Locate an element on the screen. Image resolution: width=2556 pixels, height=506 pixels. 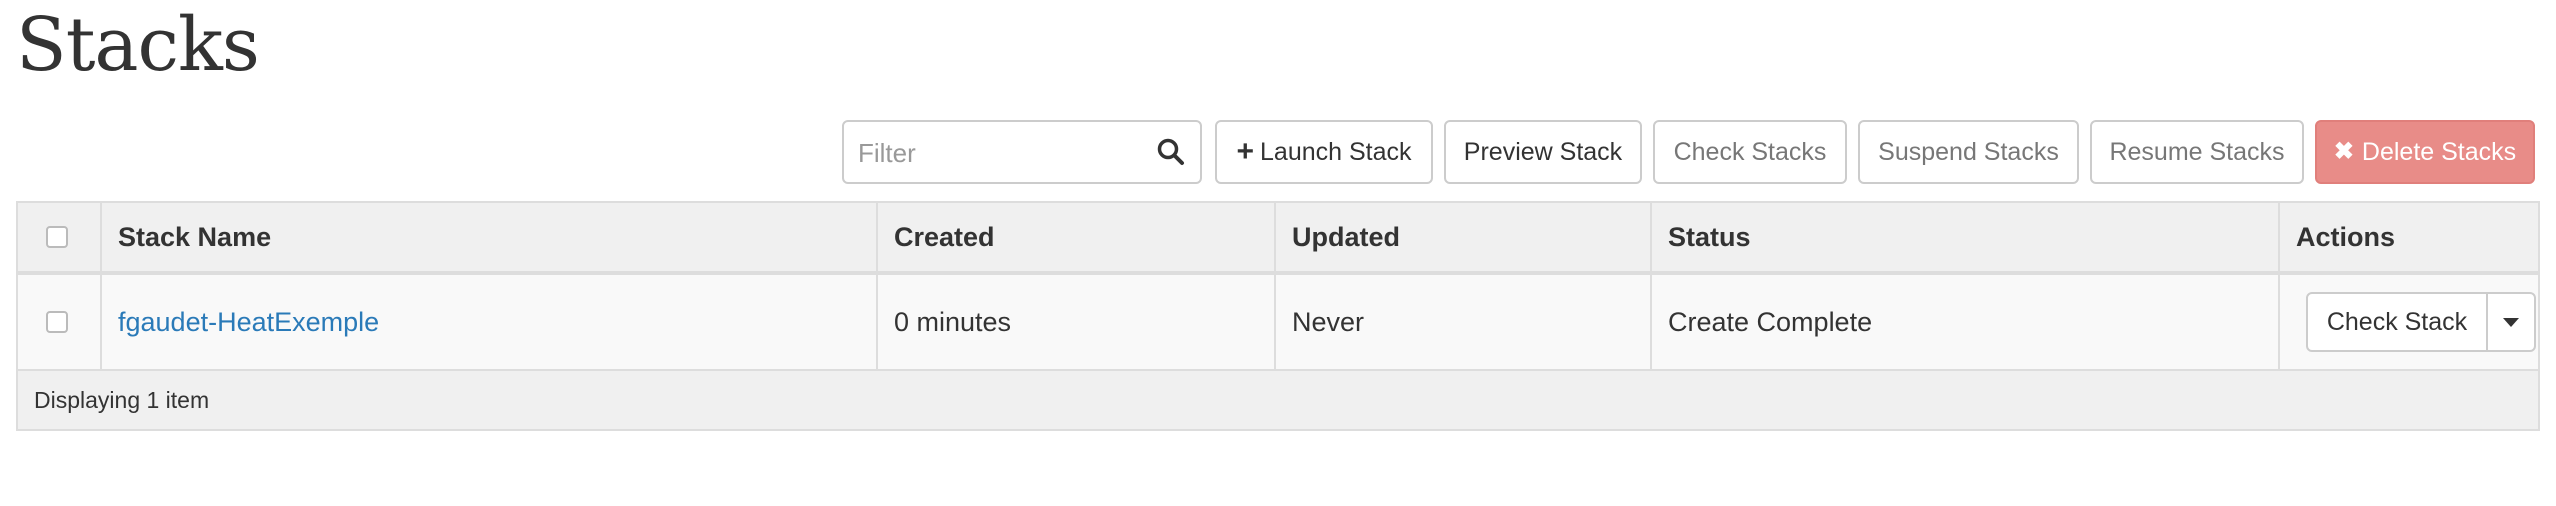
filter-group is located at coordinates (1022, 152).